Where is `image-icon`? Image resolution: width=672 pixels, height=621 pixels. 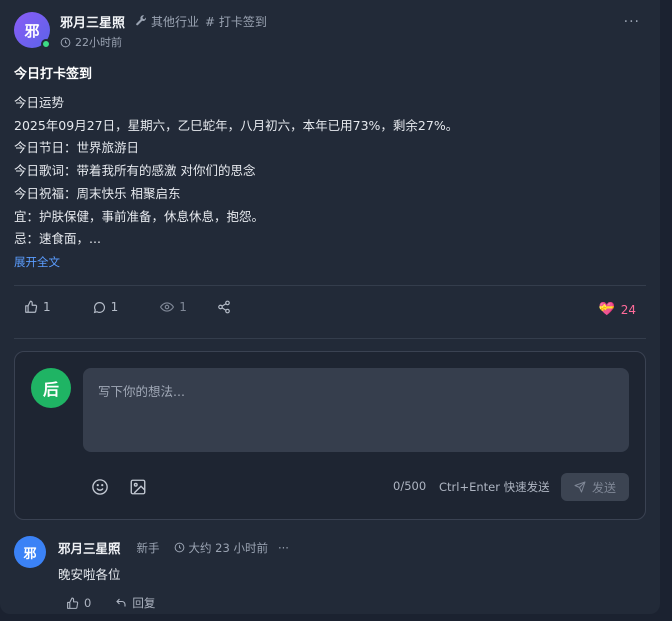
image-icon is located at coordinates (138, 487).